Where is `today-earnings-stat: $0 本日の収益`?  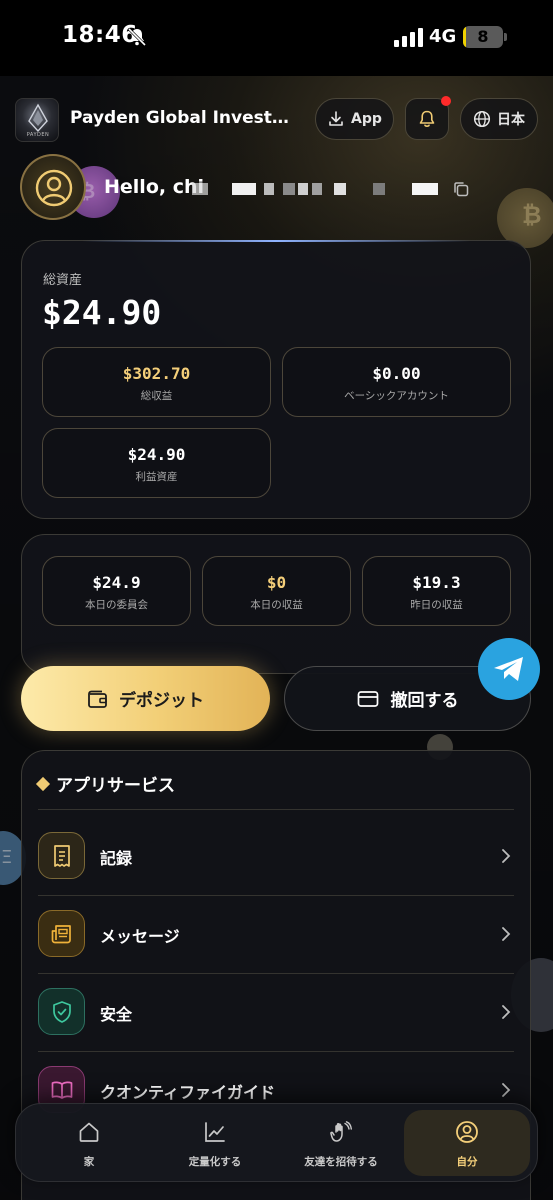
today-earnings-stat: $0 本日の収益 is located at coordinates (276, 591).